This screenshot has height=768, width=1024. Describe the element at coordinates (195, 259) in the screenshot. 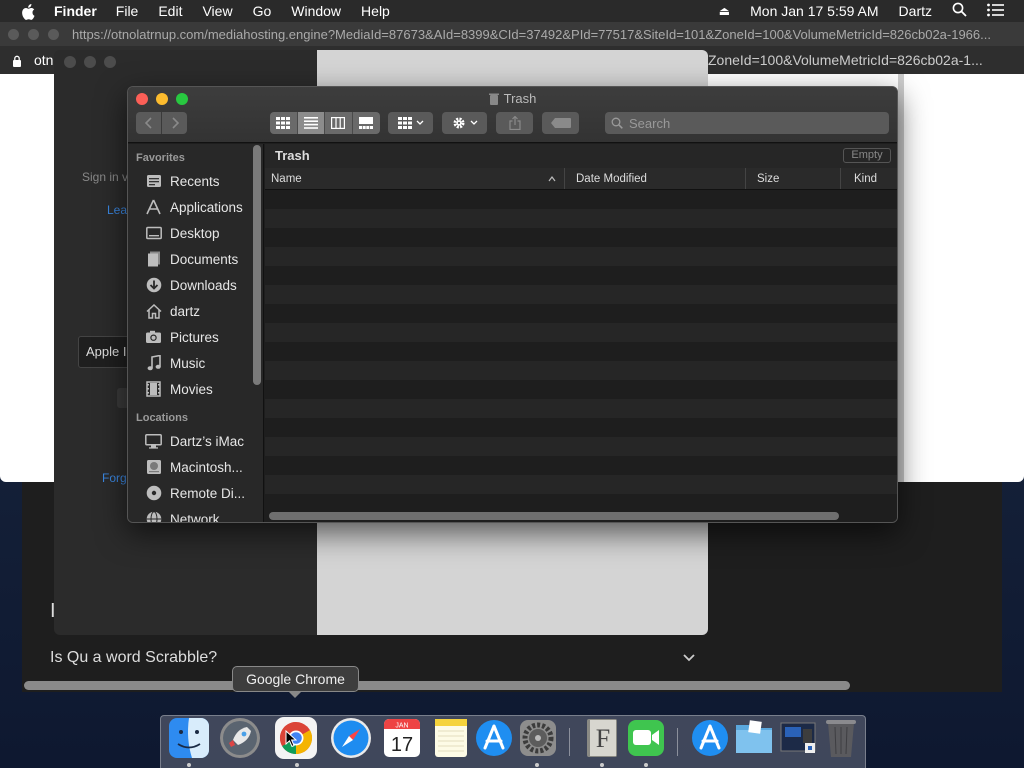

I see `sidebar-item-documents: Documents` at that location.